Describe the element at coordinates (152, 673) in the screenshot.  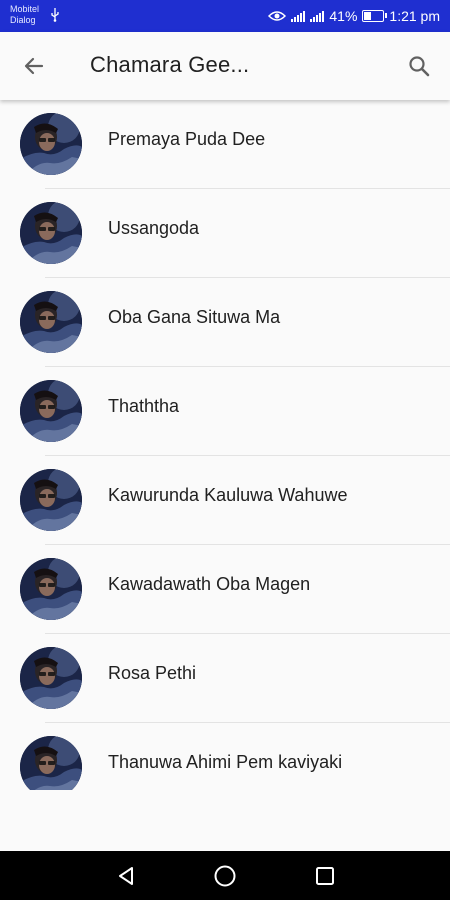
I see `song-title: Rosa Pethi` at that location.